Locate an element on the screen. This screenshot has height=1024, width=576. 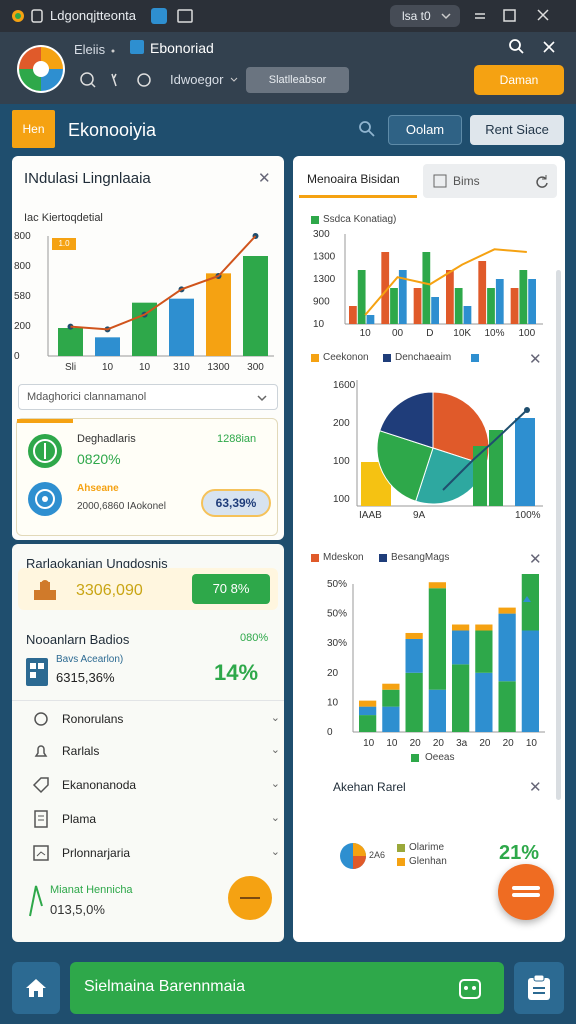
avatar is located at coordinates (41, 69).